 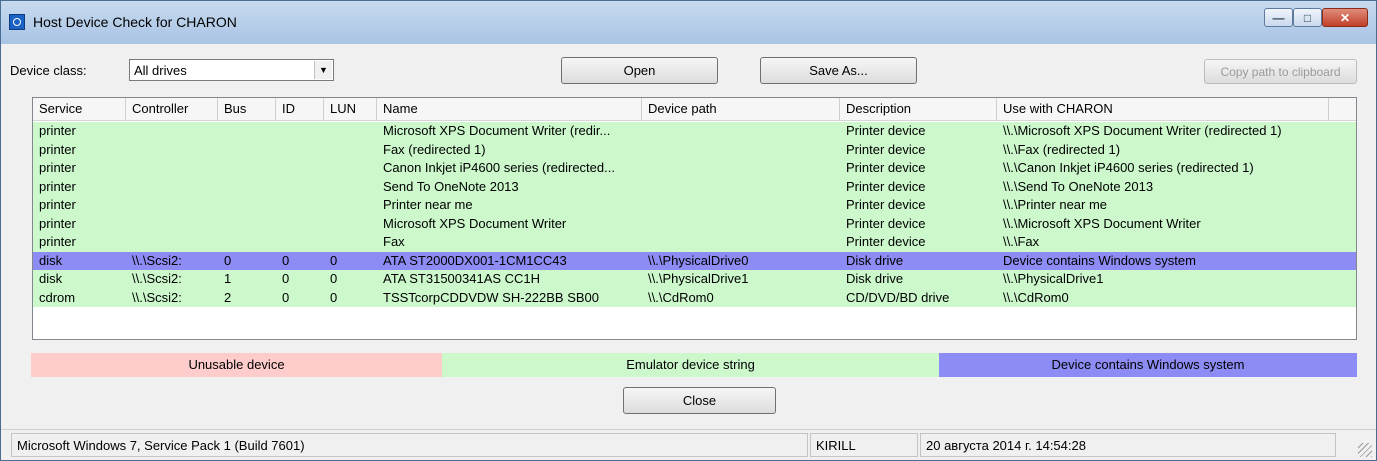 I want to click on column-header-id: ID, so click(x=300, y=109).